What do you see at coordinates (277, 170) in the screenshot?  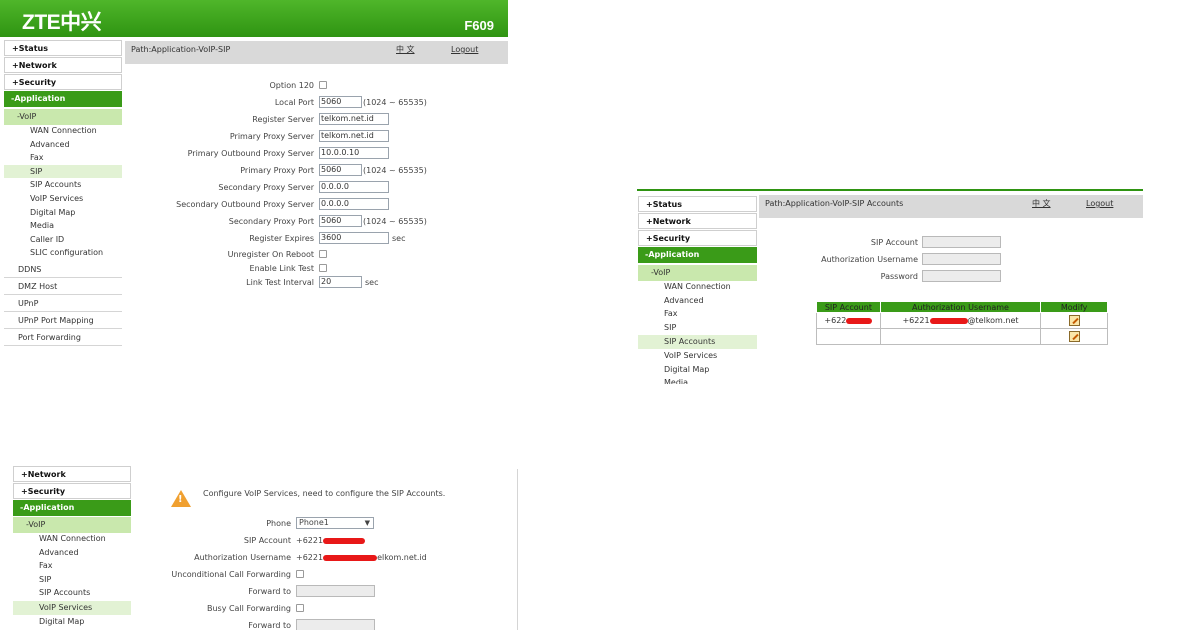 I see `primary-proxy-port-label: Primary Proxy Port` at bounding box center [277, 170].